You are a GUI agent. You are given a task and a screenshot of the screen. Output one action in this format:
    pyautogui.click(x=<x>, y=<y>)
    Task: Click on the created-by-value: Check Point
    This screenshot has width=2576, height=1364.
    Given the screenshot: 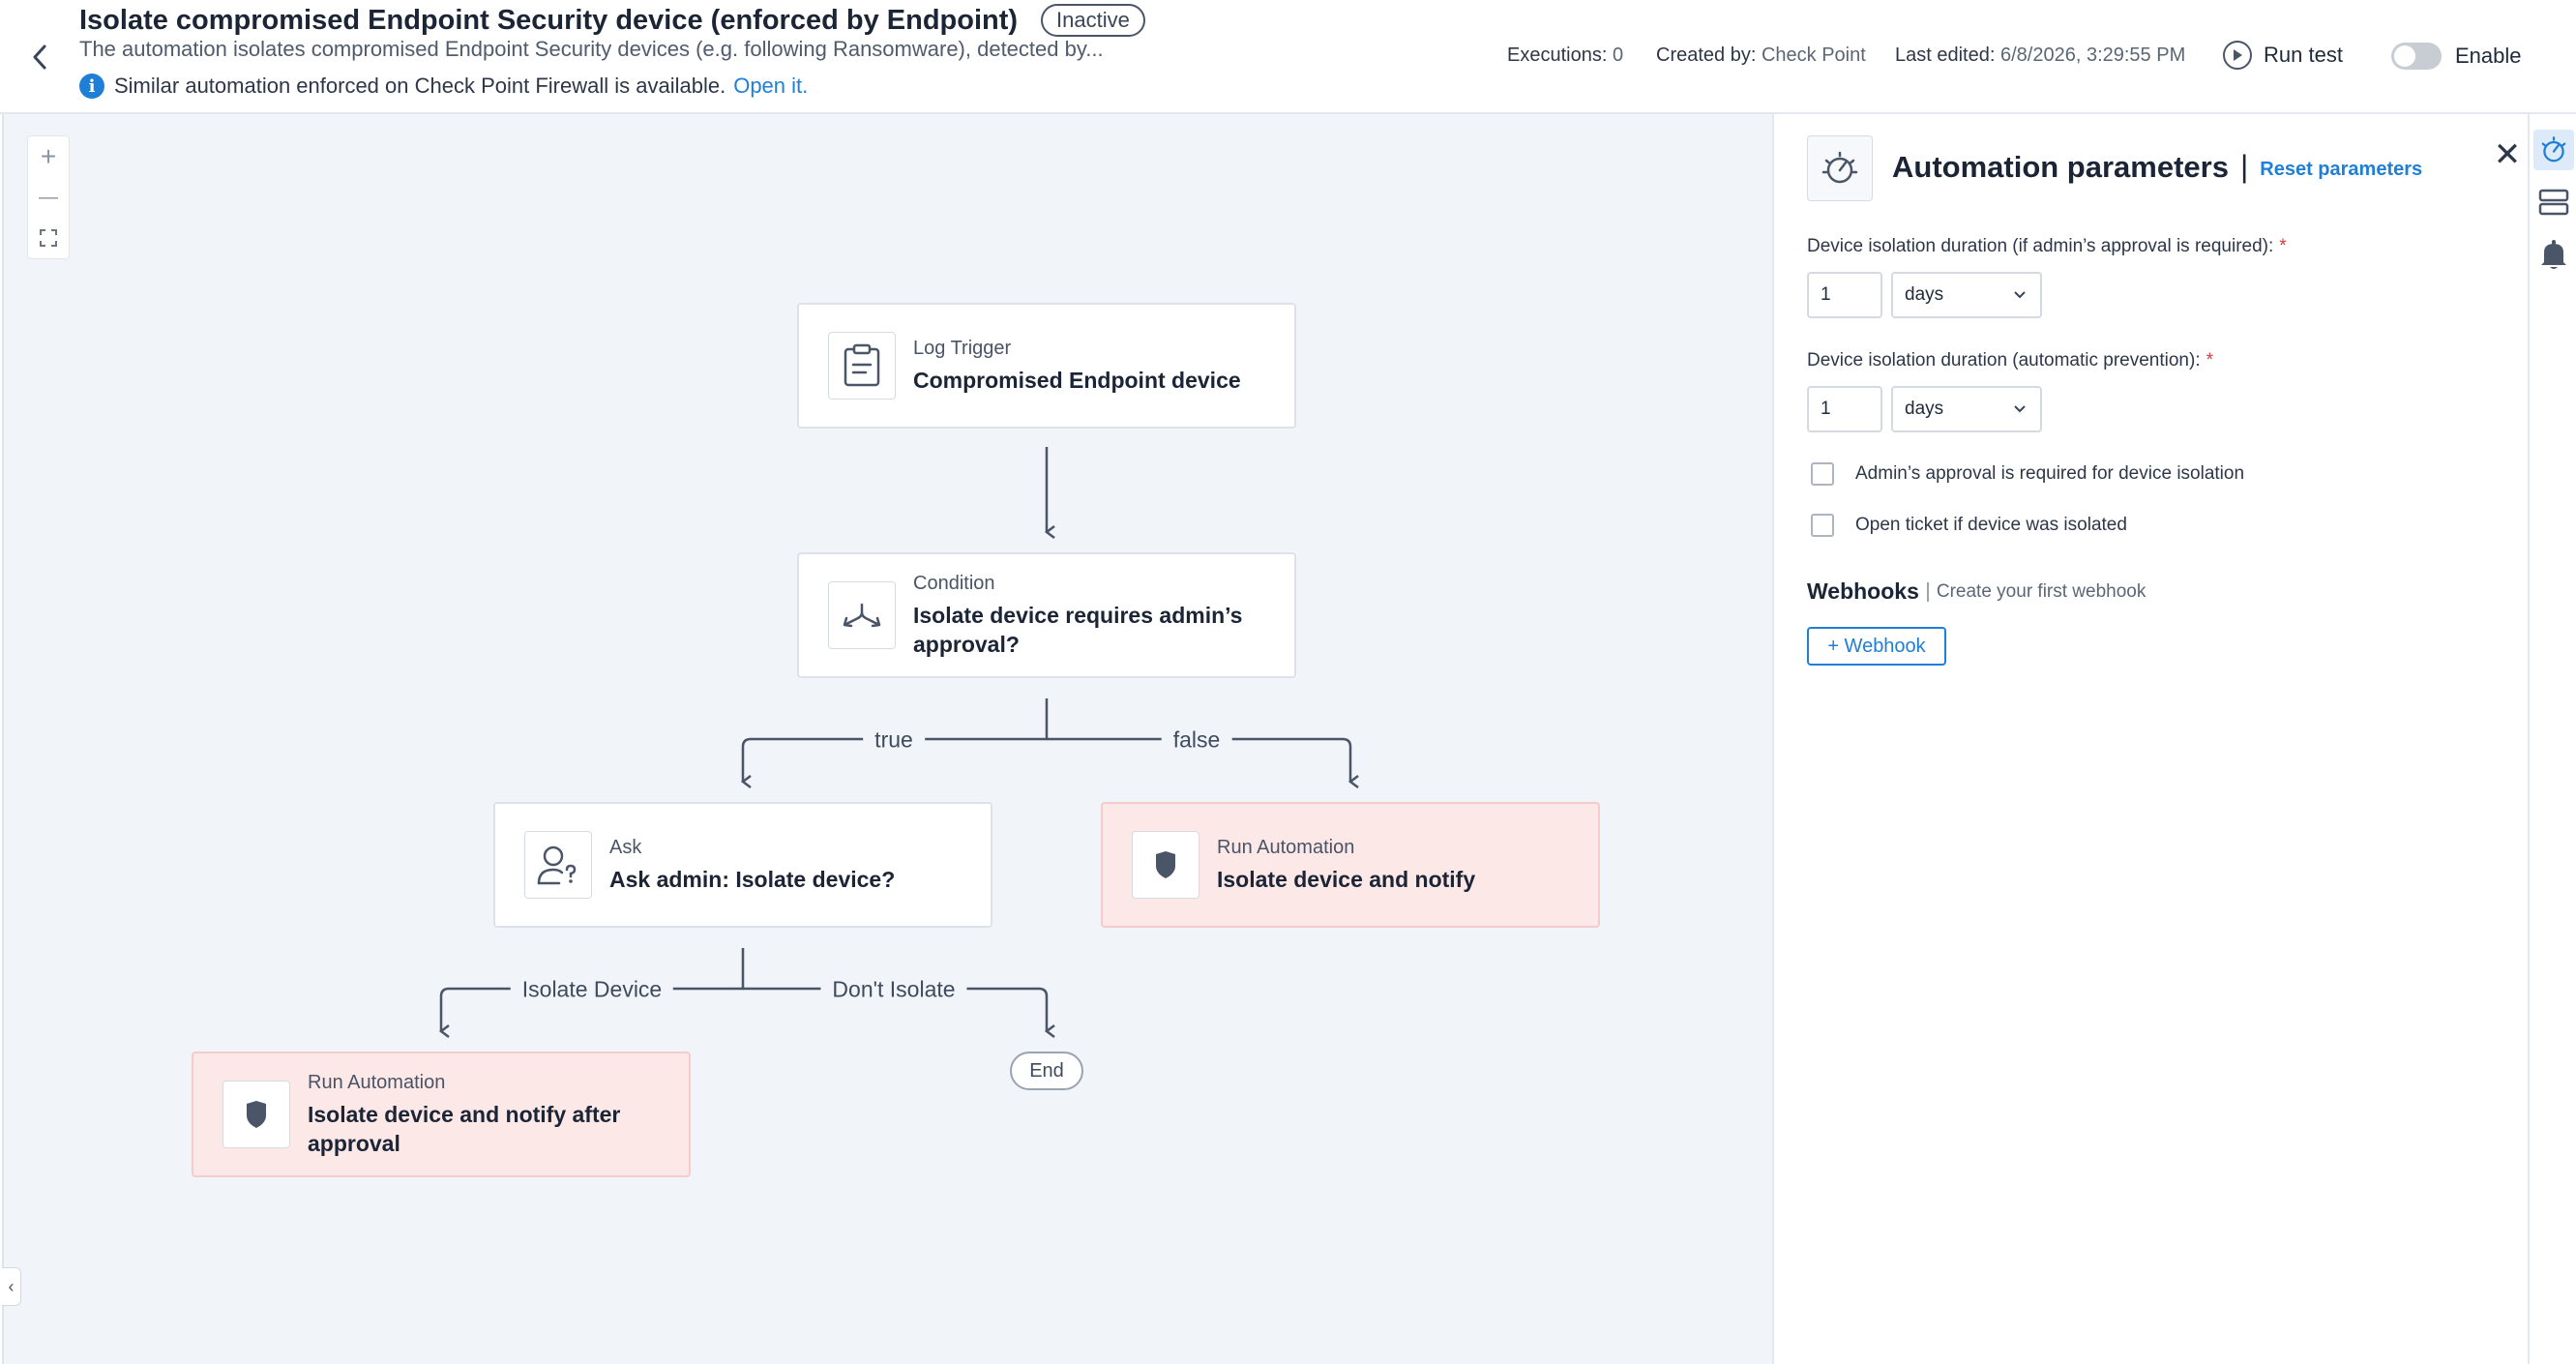 What is the action you would take?
    pyautogui.click(x=1813, y=55)
    